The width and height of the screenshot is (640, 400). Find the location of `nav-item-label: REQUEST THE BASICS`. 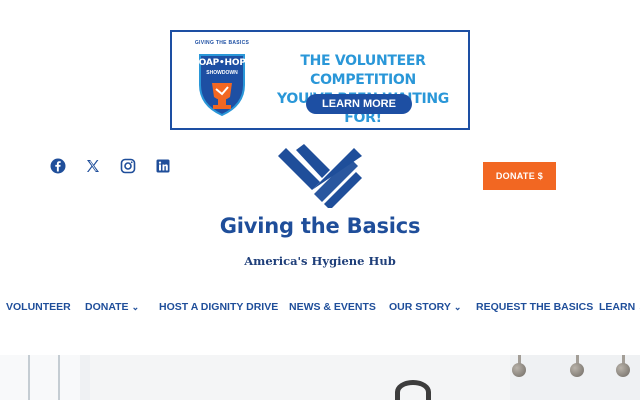

nav-item-label: REQUEST THE BASICS is located at coordinates (535, 307).